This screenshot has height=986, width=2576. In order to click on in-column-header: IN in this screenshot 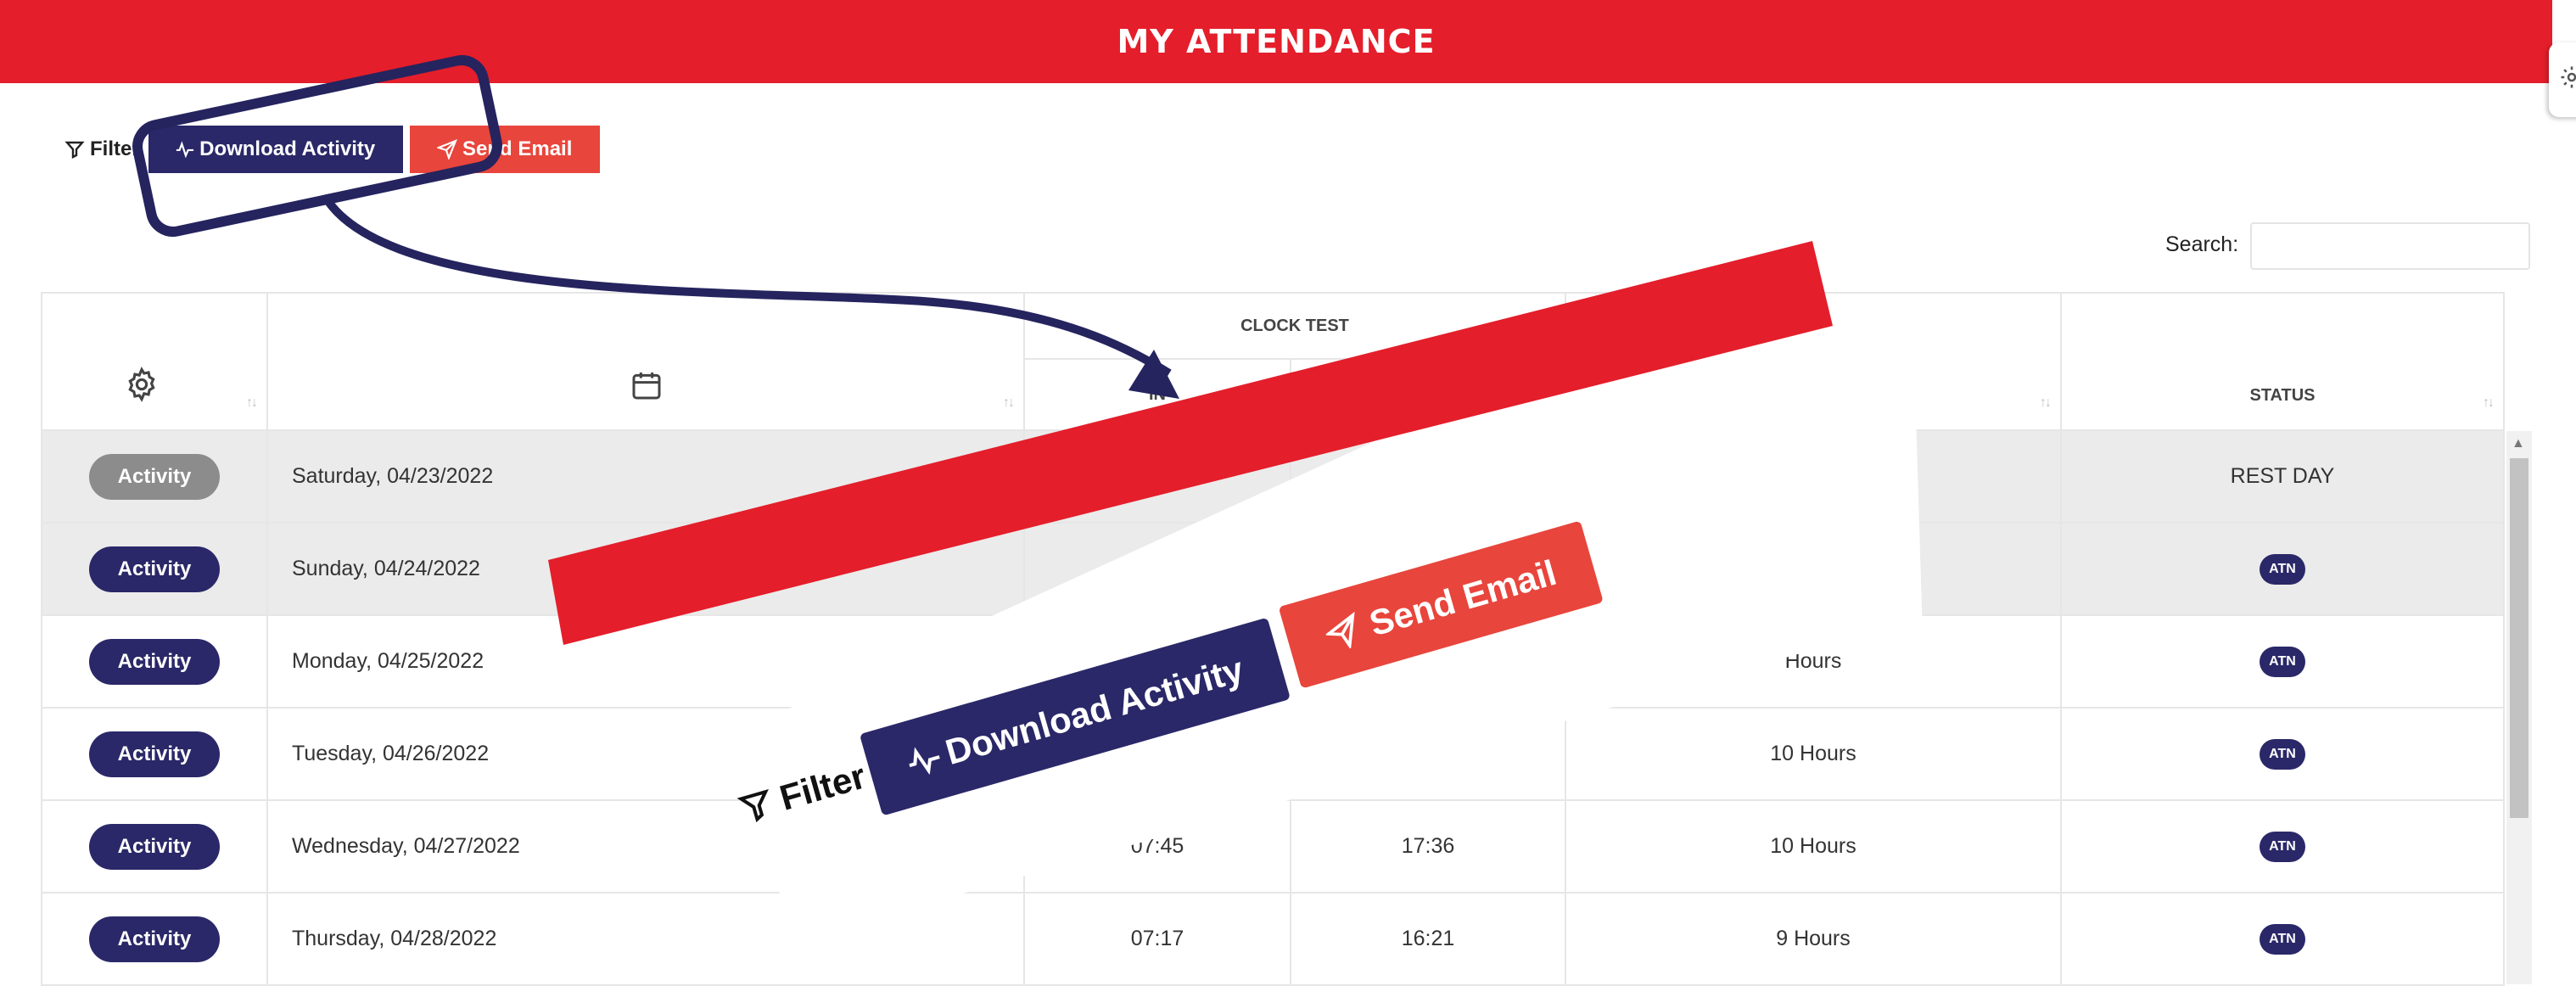, I will do `click(1157, 395)`.